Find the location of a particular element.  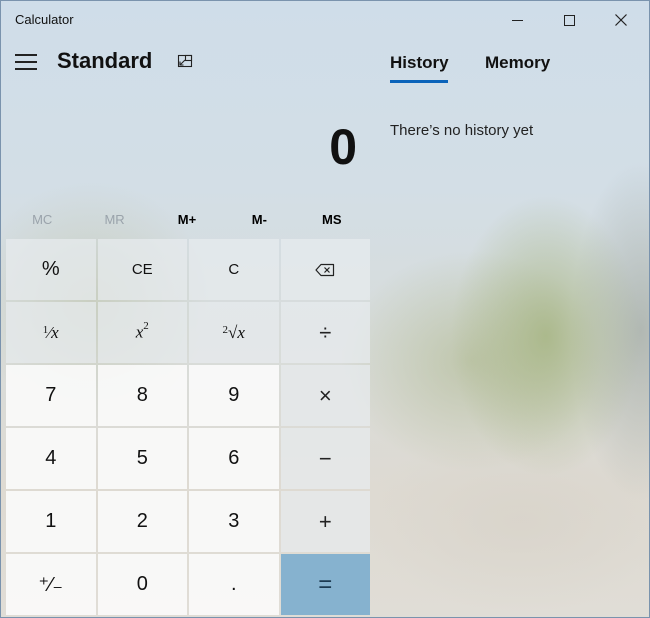

result-display: 0 is located at coordinates (343, 147).